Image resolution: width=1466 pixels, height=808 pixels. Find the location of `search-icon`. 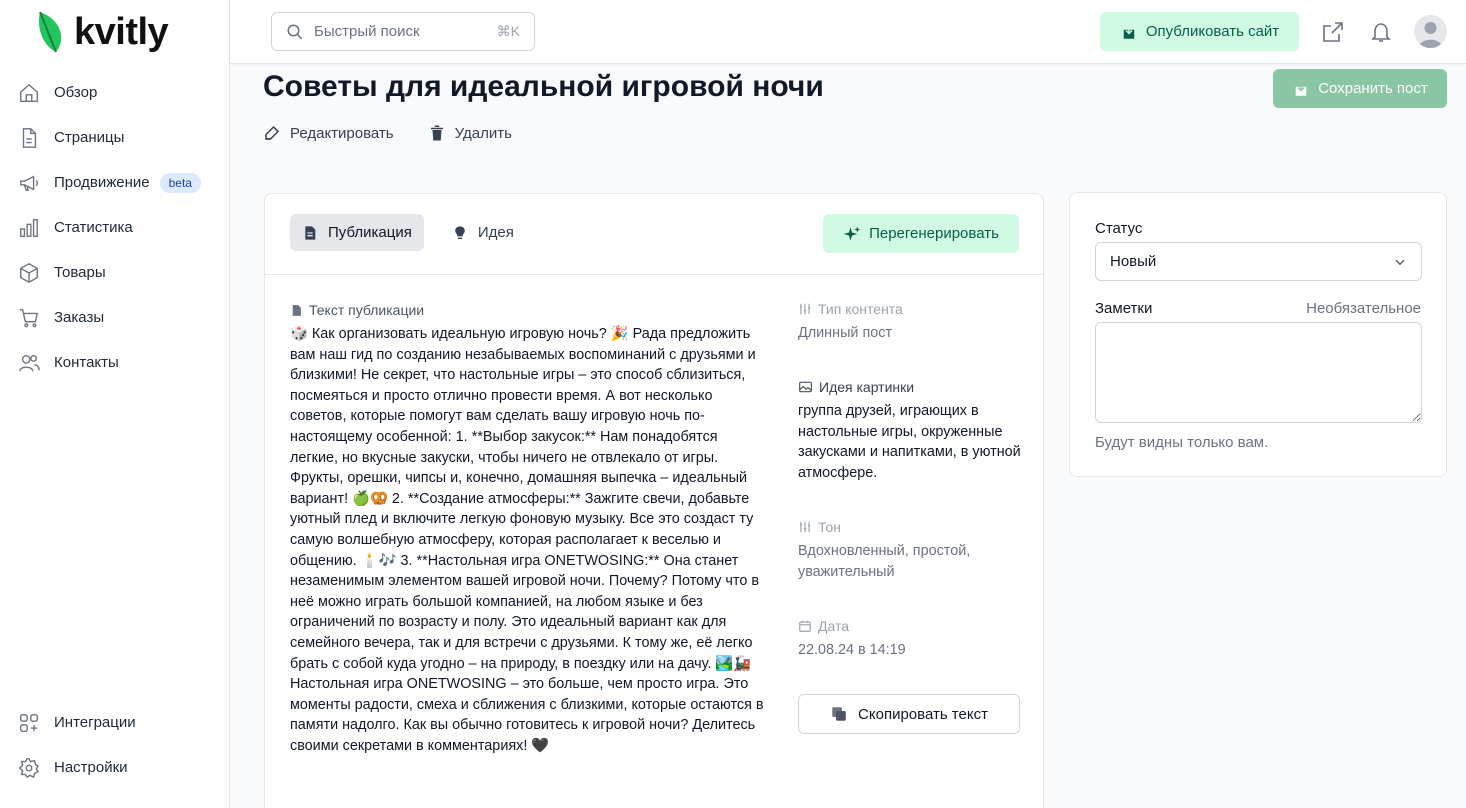

search-icon is located at coordinates (295, 31).